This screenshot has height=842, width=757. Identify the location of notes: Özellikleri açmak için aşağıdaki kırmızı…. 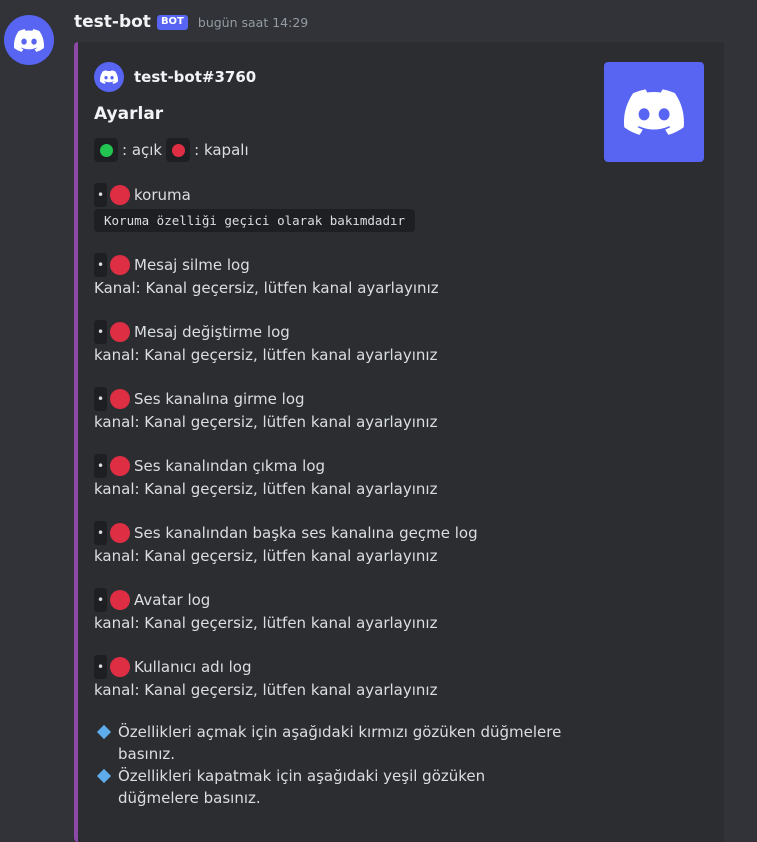
(329, 765).